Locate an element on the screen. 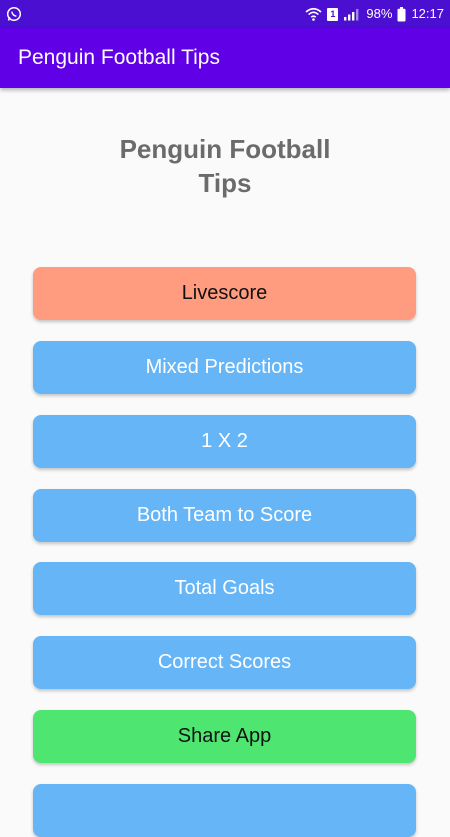 Image resolution: width=450 pixels, height=837 pixels. whatsapp-icon is located at coordinates (14, 14).